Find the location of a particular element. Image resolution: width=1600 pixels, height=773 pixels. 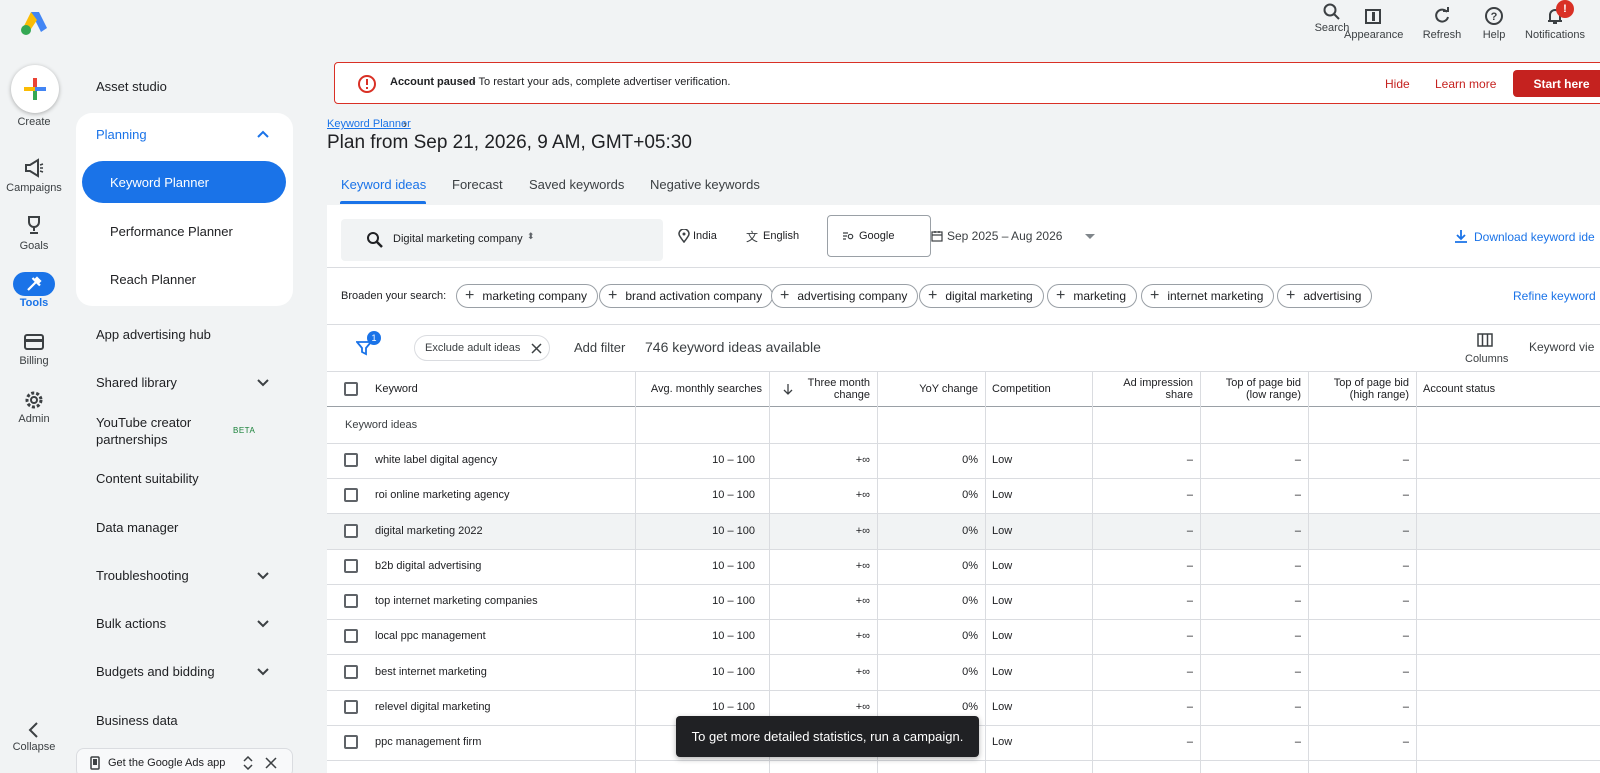

appearance-button: Appearance is located at coordinates (1373, 23).